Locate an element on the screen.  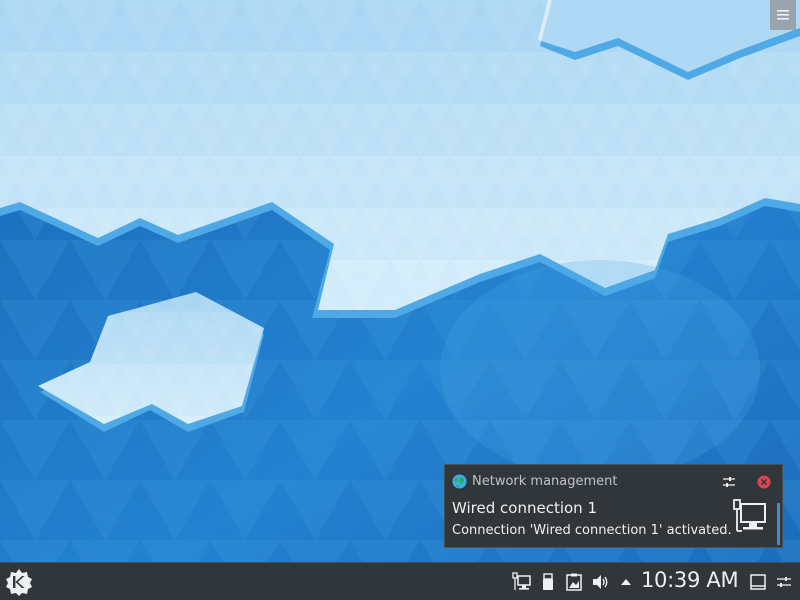
digital-clock: 10:39 AM is located at coordinates (690, 580).